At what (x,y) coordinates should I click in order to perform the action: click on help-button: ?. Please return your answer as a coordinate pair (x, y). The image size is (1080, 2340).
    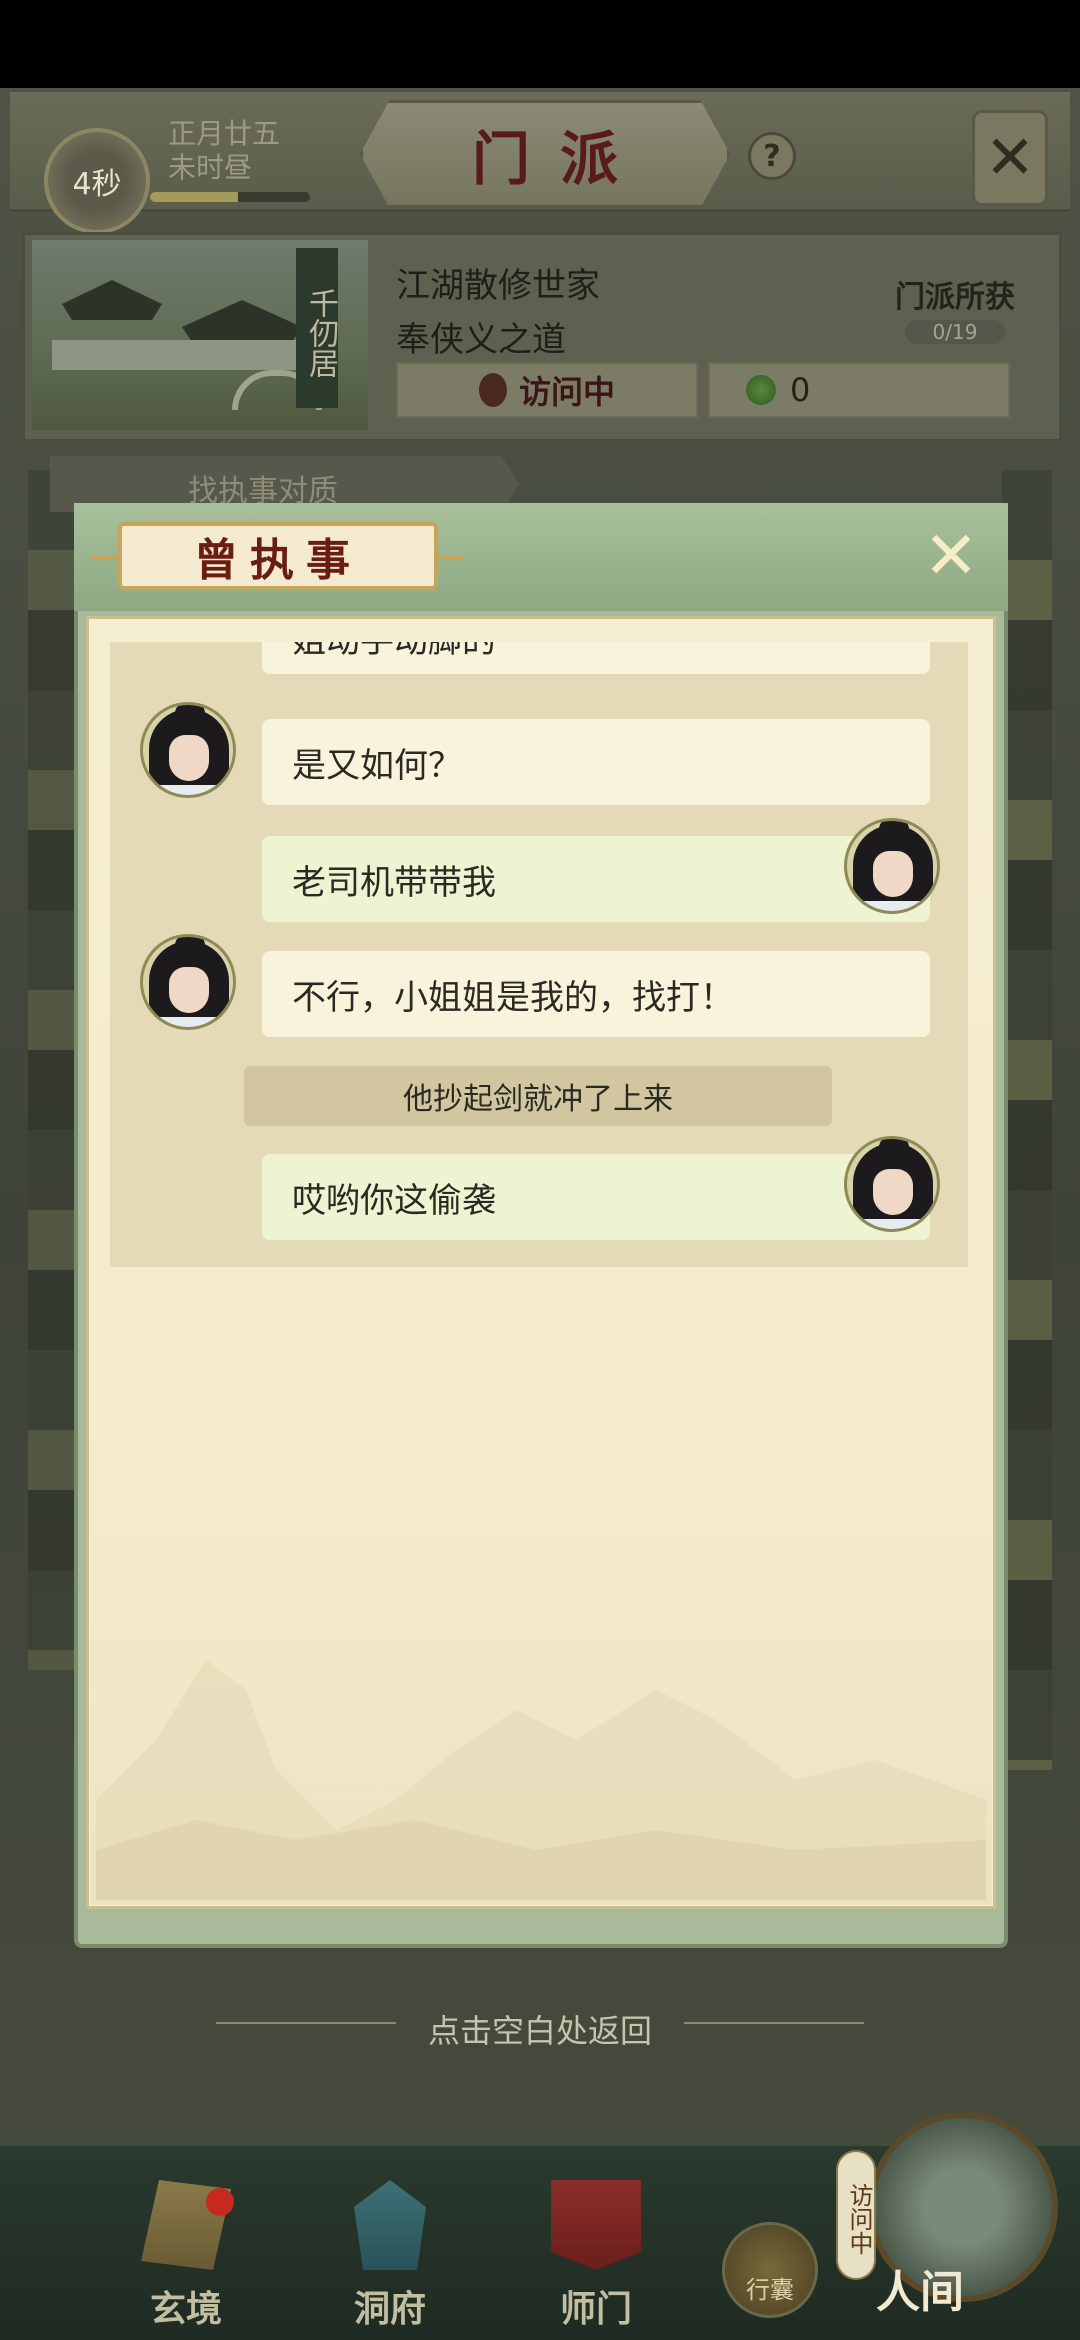
    Looking at the image, I should click on (772, 156).